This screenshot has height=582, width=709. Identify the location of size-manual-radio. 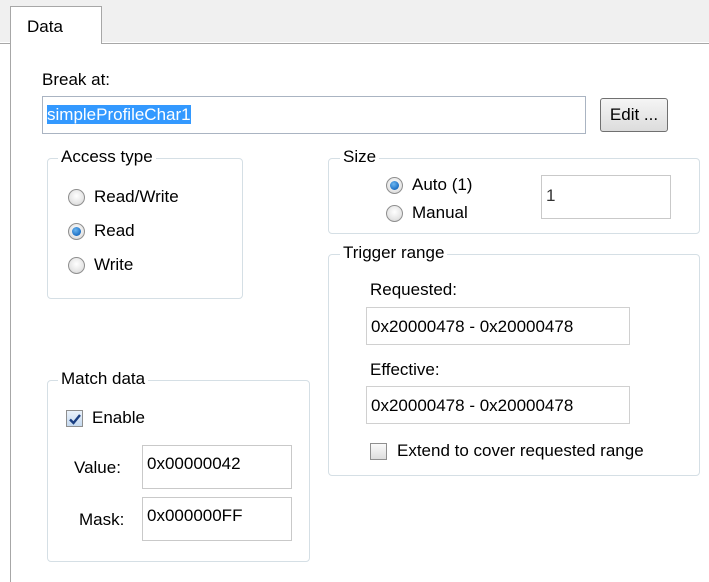
(394, 213).